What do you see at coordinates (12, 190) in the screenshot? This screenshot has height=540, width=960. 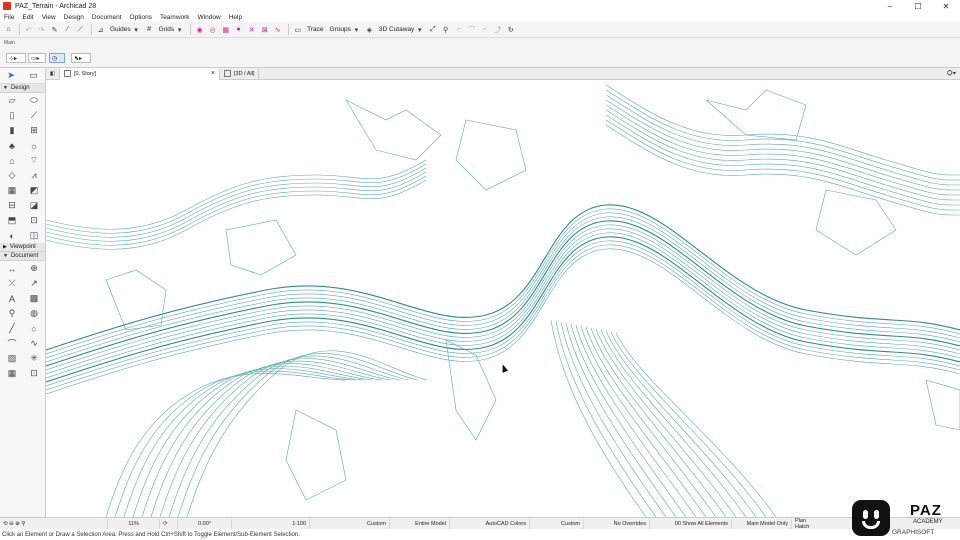 I see `curtain-wall-tool-icon: ▦` at bounding box center [12, 190].